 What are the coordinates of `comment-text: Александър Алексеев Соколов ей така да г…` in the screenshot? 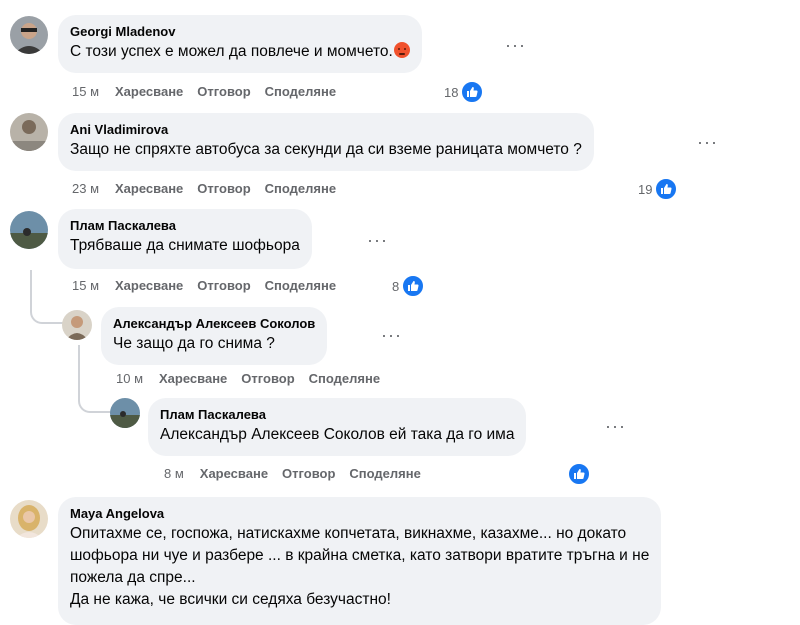 It's located at (337, 434).